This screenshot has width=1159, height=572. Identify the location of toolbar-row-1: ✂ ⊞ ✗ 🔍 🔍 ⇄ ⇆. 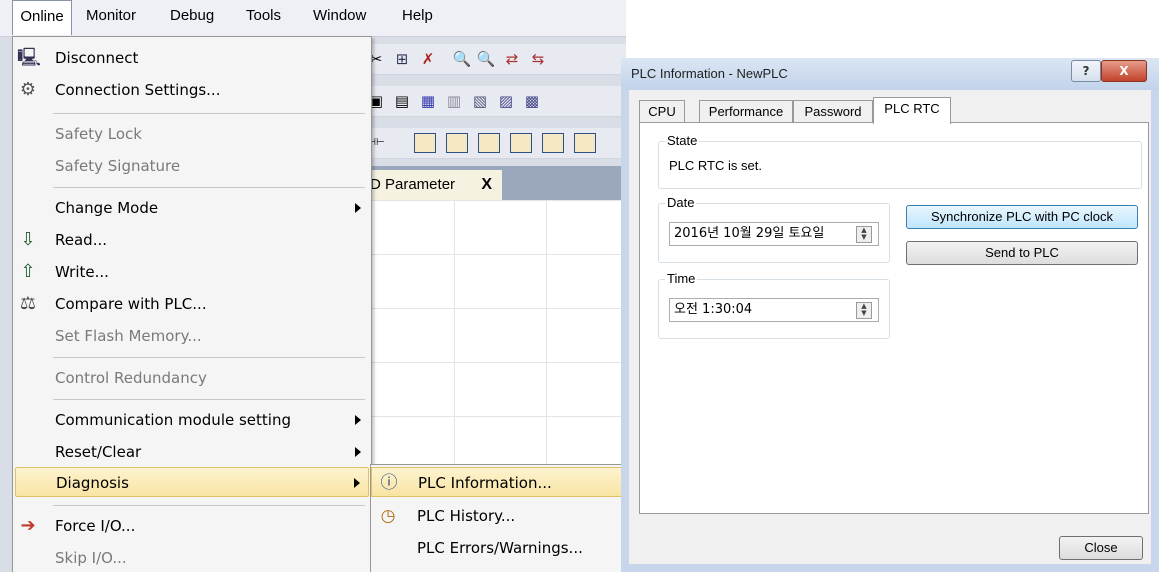
(494, 59).